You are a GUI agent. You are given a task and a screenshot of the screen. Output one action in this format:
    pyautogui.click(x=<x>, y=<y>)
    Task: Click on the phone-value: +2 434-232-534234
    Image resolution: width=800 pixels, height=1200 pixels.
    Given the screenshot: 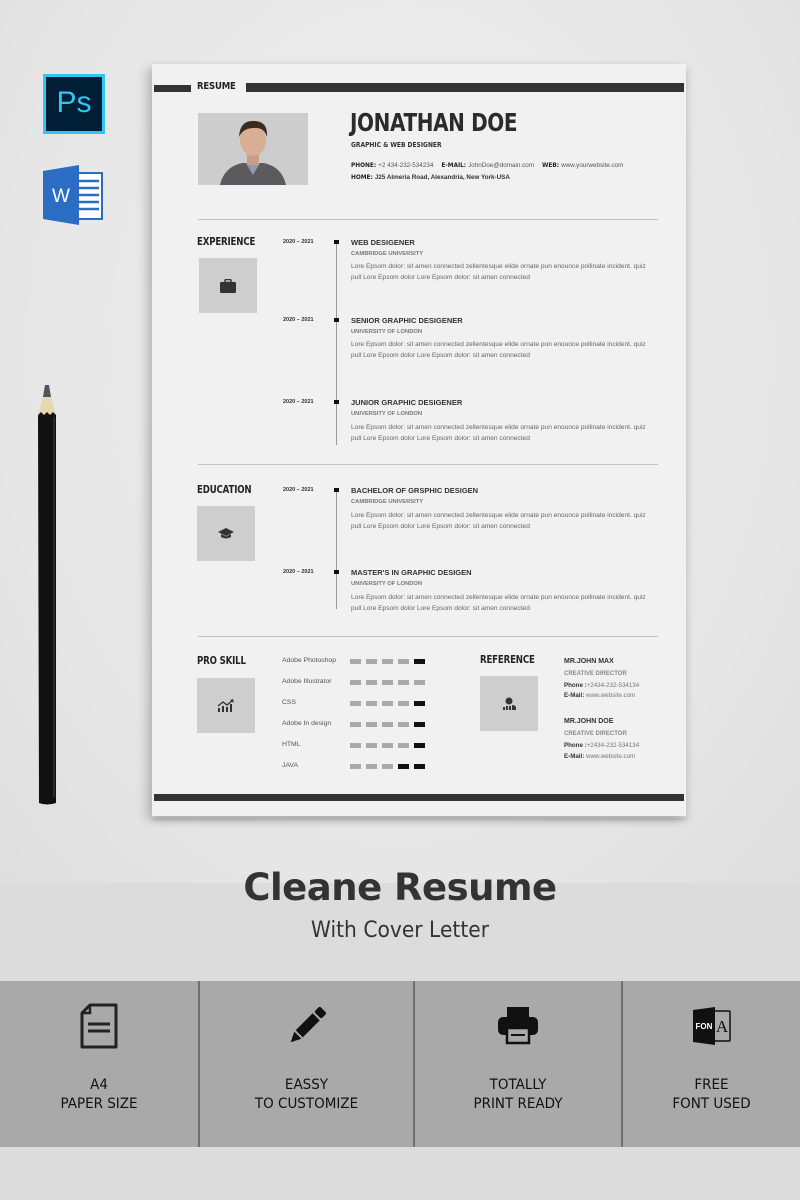 What is the action you would take?
    pyautogui.click(x=406, y=165)
    